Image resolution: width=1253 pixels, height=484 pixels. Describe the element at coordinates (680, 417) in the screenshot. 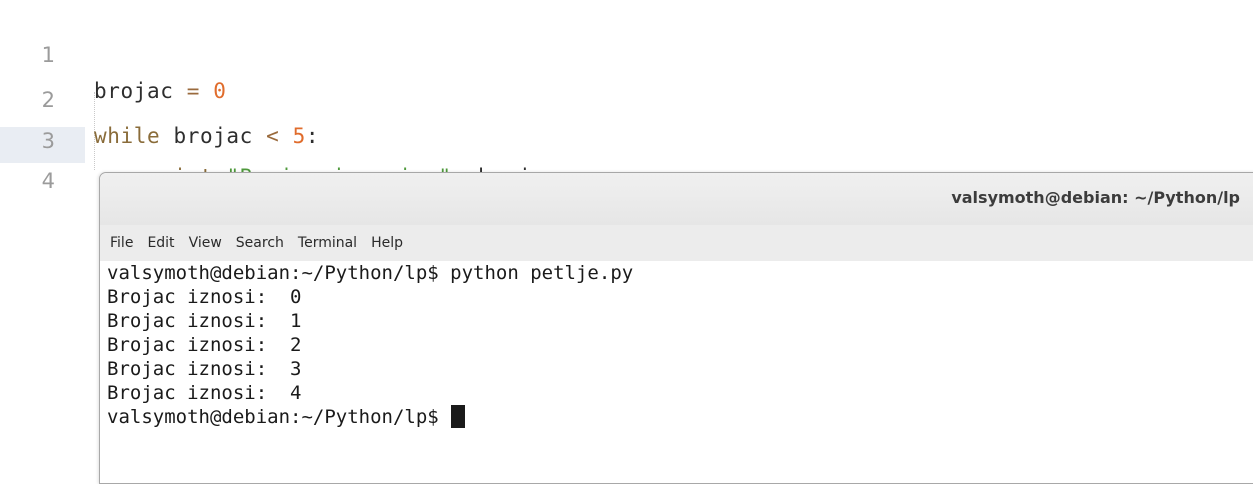

I see `terminal-prompt-line: valsymoth@debian:~/Python/lp$` at that location.